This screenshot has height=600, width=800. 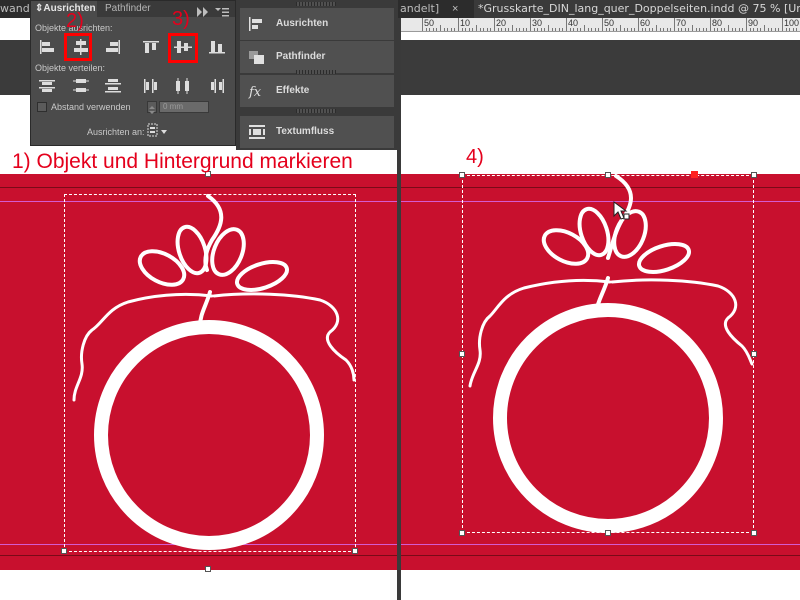 I want to click on mouse-cursor-icon, so click(x=621, y=210).